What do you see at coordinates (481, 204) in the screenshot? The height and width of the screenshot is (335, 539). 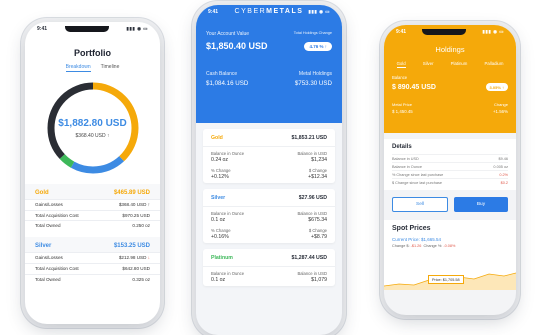 I see `buy-button: Buy` at bounding box center [481, 204].